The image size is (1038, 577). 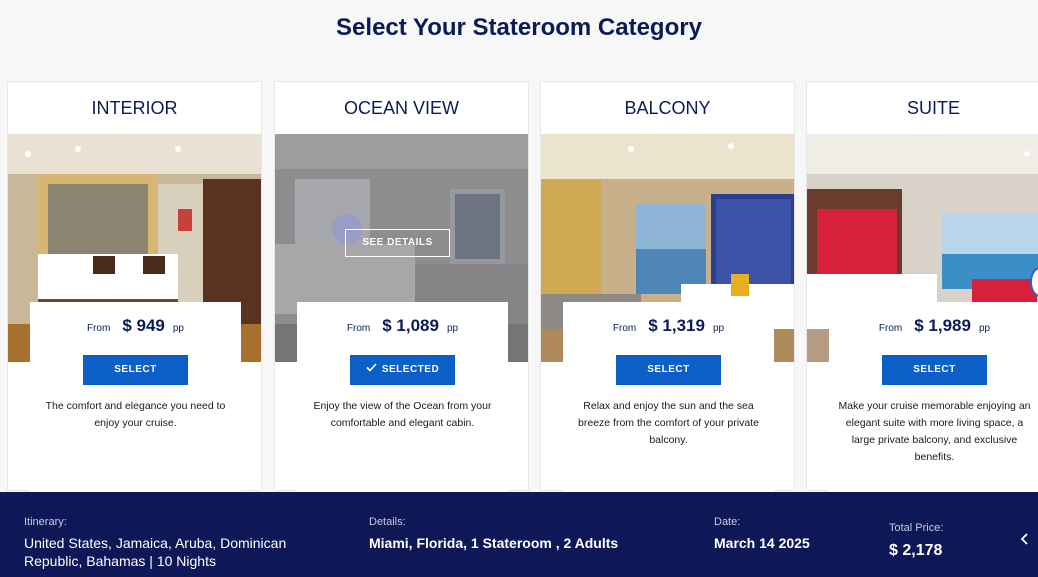 What do you see at coordinates (134, 108) in the screenshot?
I see `card-title: INTERIOR` at bounding box center [134, 108].